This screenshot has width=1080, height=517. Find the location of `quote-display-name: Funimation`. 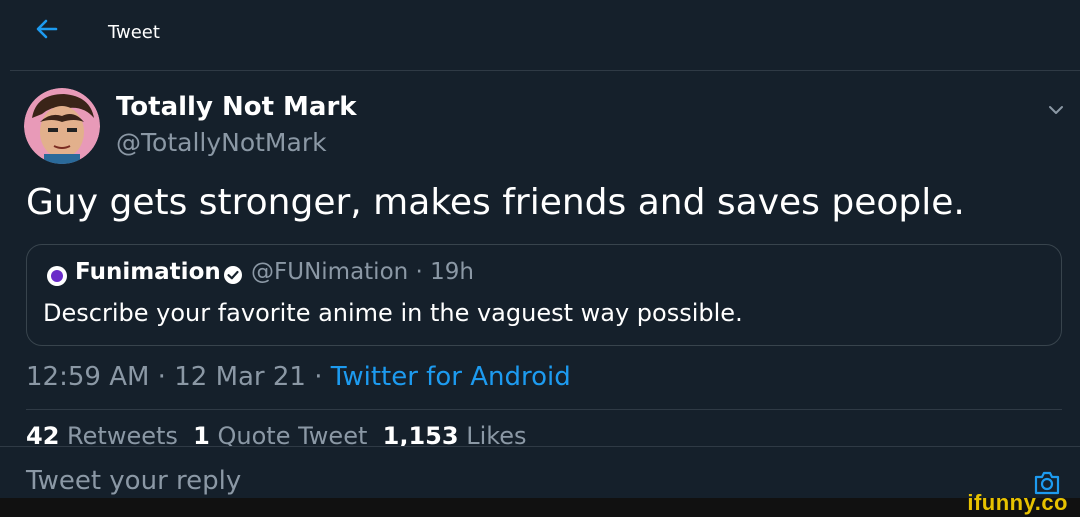

quote-display-name: Funimation is located at coordinates (148, 272).